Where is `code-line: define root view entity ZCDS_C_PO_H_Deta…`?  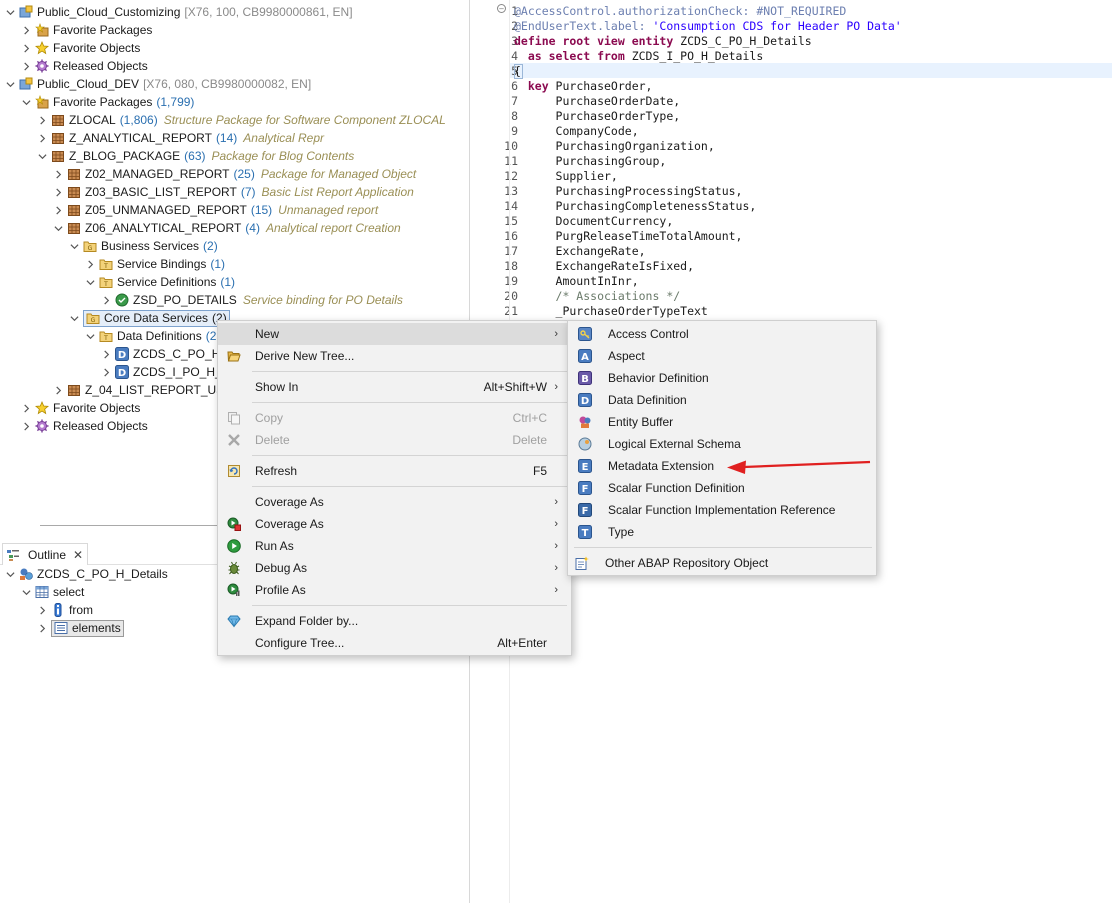
code-line: define root view entity ZCDS_C_PO_H_Deta… is located at coordinates (663, 41).